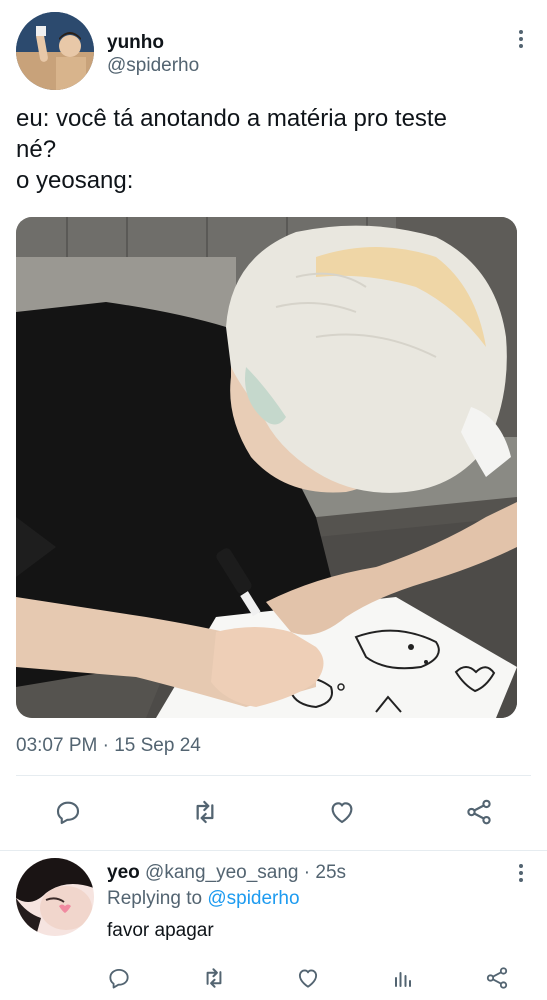 Image resolution: width=547 pixels, height=1000 pixels. What do you see at coordinates (253, 898) in the screenshot?
I see `replying-to-mention: @spiderho` at bounding box center [253, 898].